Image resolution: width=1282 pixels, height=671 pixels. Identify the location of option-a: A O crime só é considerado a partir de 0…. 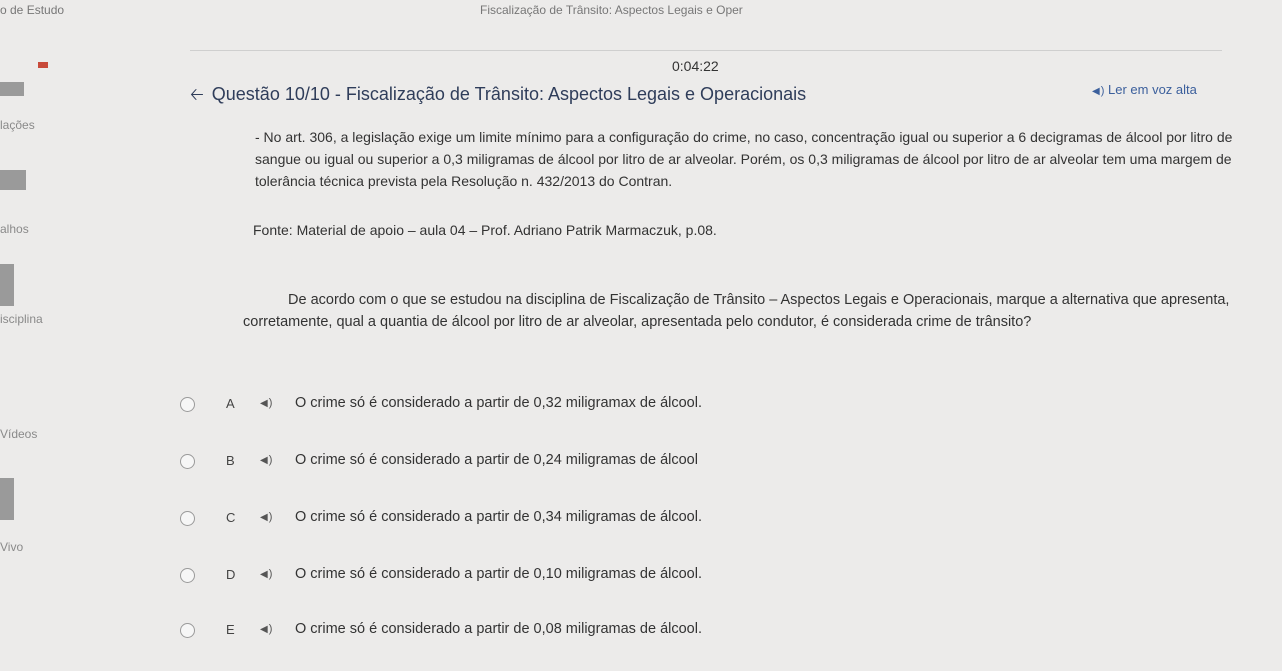
(580, 405).